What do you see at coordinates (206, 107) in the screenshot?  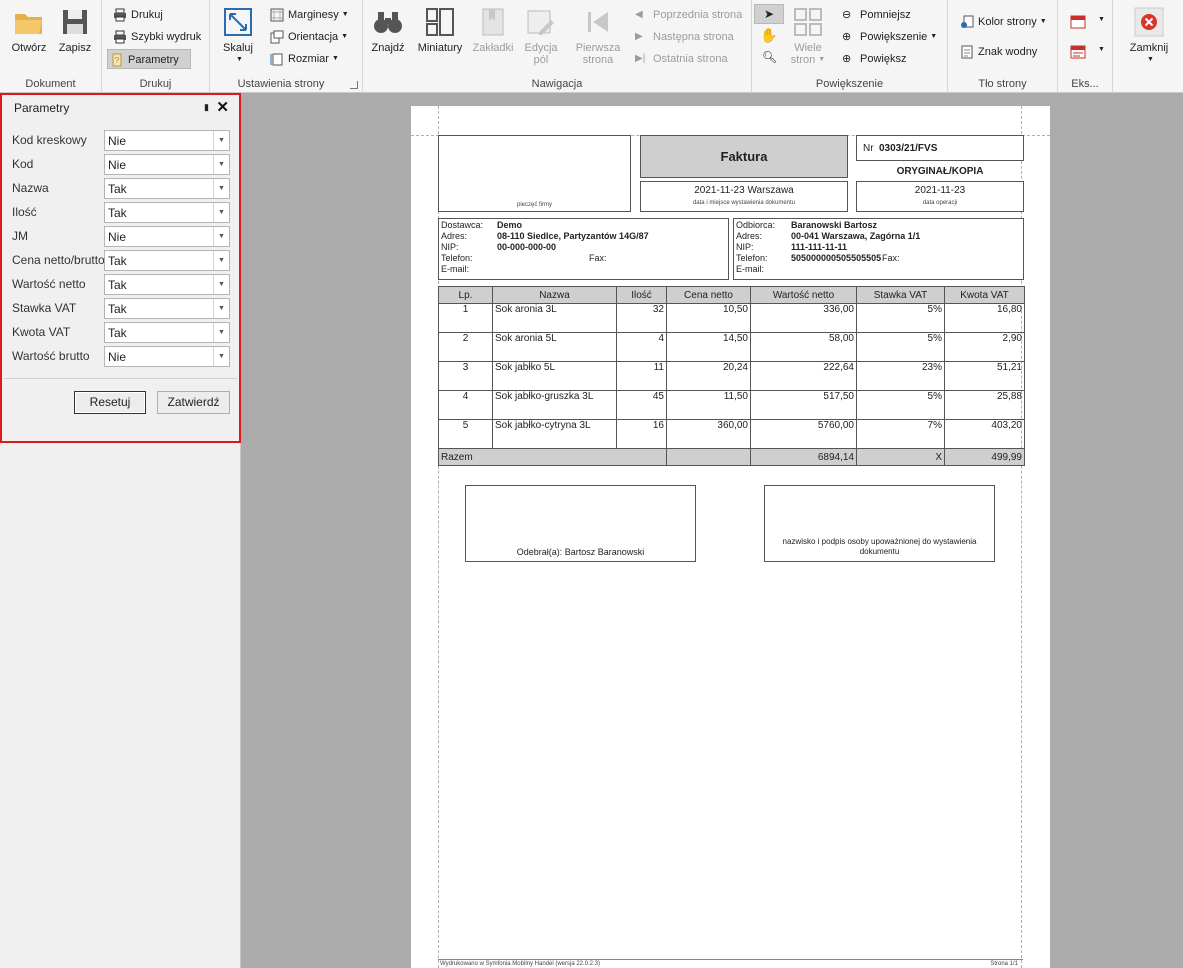 I see `pin-icon: ▮` at bounding box center [206, 107].